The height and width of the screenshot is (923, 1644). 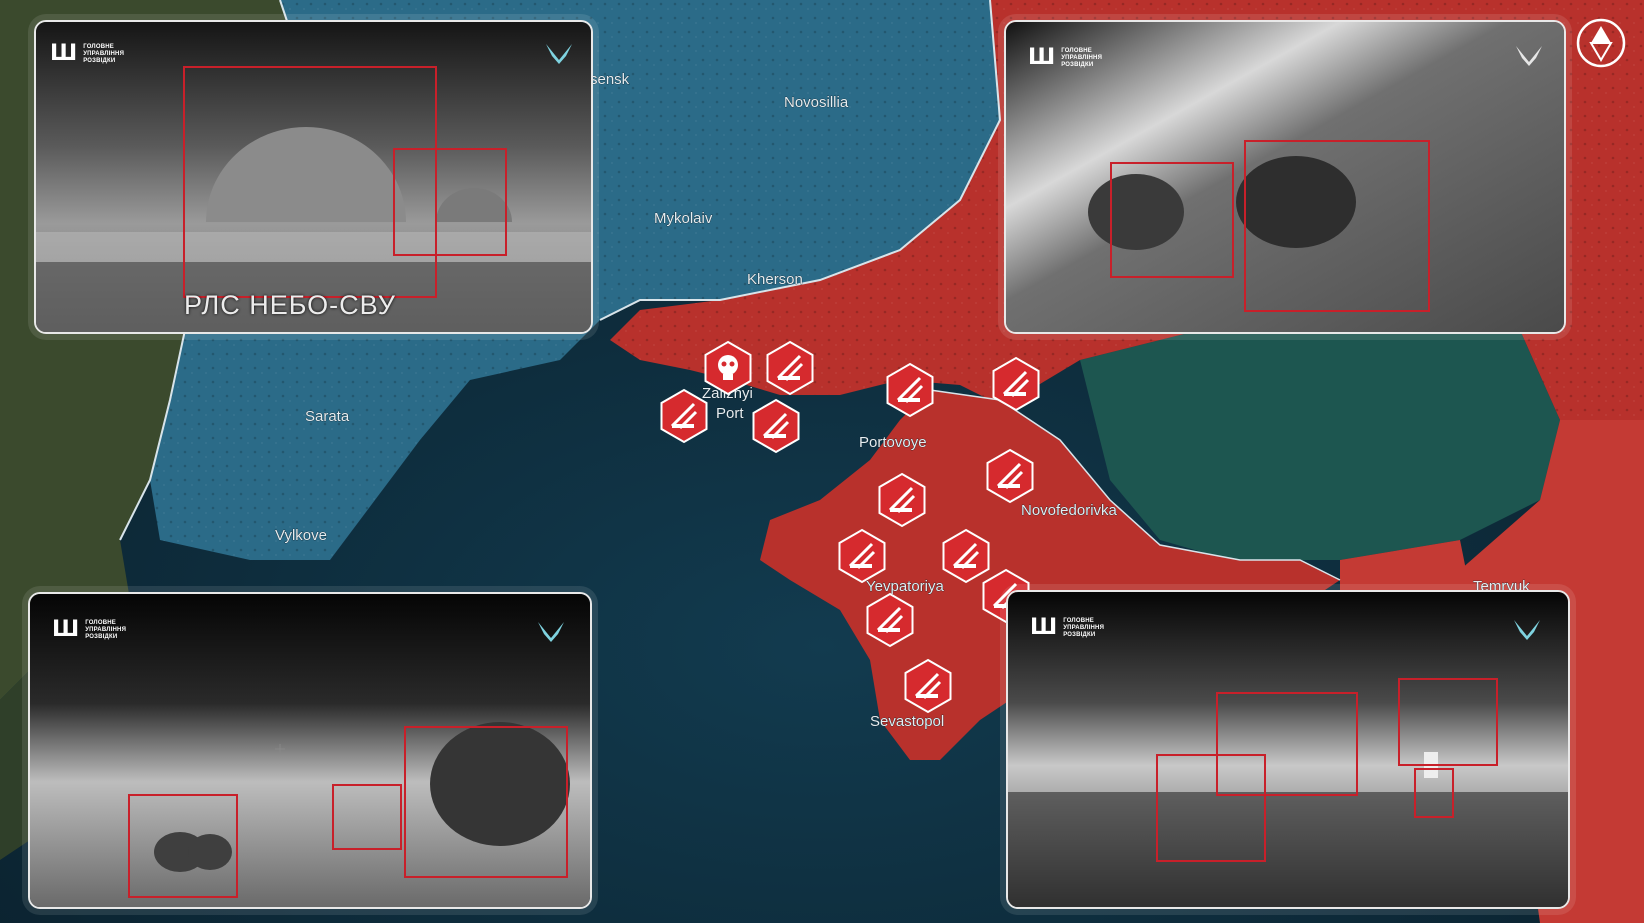 What do you see at coordinates (905, 586) in the screenshot?
I see `place-label: Yevpatoriya` at bounding box center [905, 586].